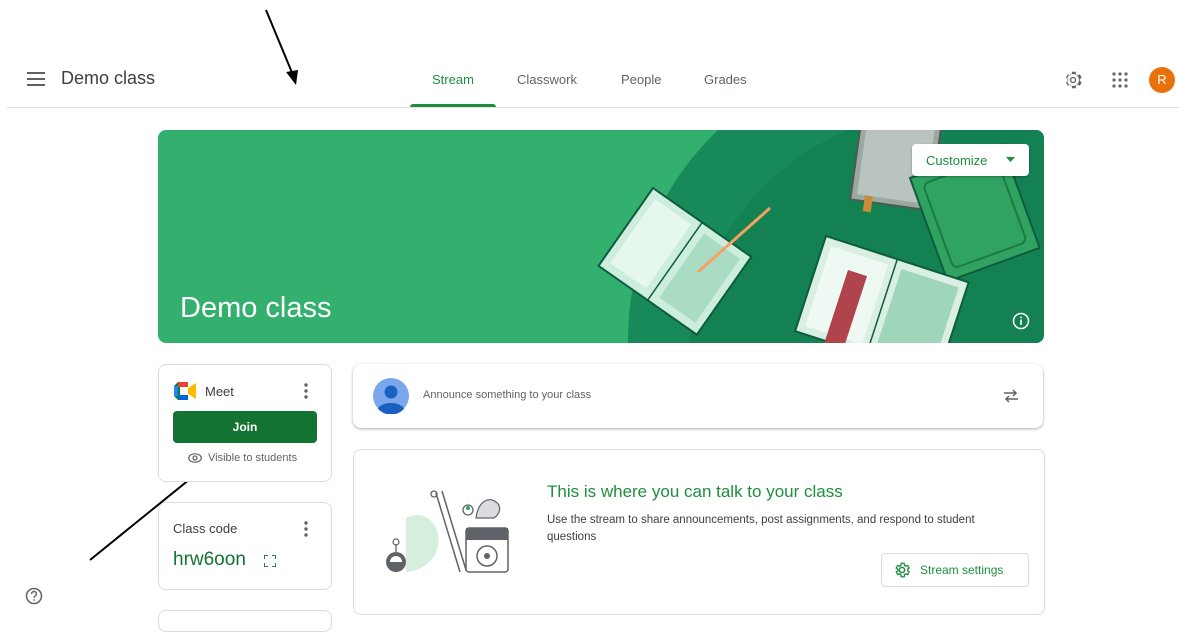  What do you see at coordinates (245, 427) in the screenshot?
I see `join-button: Join` at bounding box center [245, 427].